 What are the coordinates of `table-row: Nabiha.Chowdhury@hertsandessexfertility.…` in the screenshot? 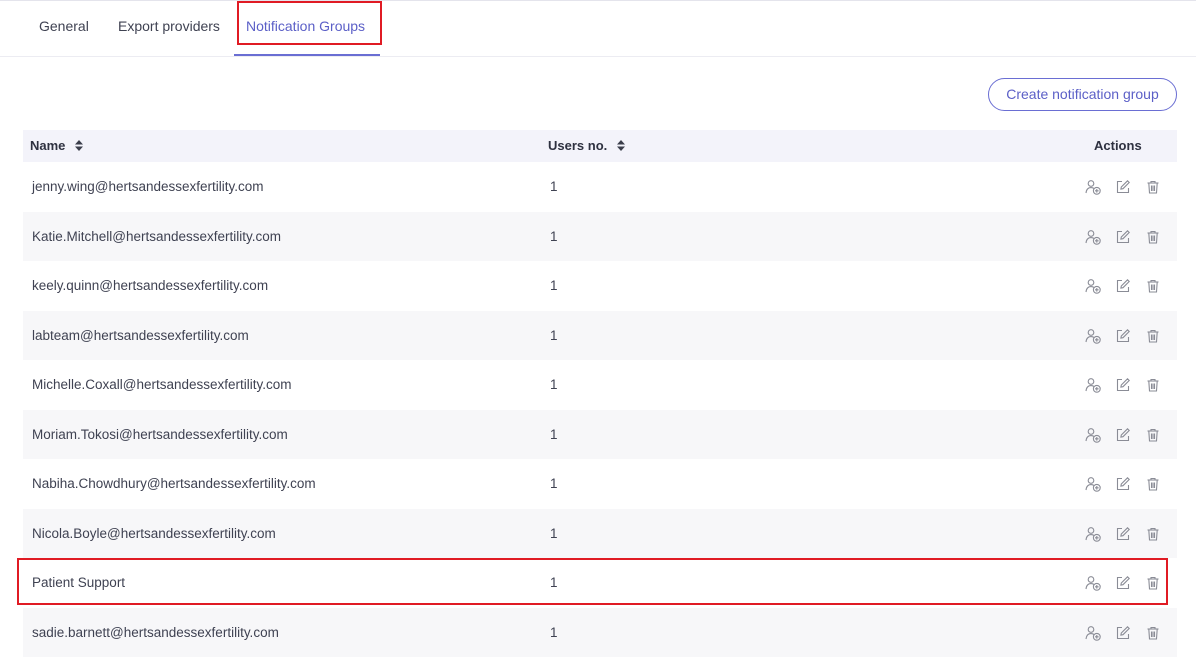 It's located at (600, 484).